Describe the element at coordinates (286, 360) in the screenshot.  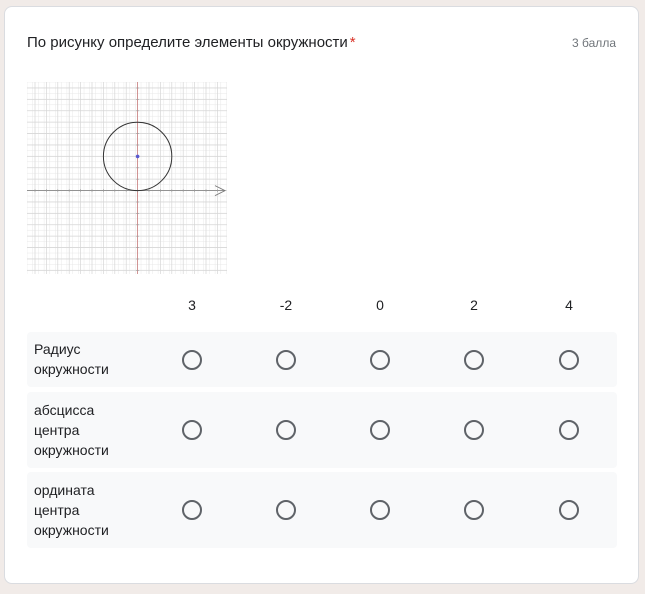
I see `radio-radius-minus2` at that location.